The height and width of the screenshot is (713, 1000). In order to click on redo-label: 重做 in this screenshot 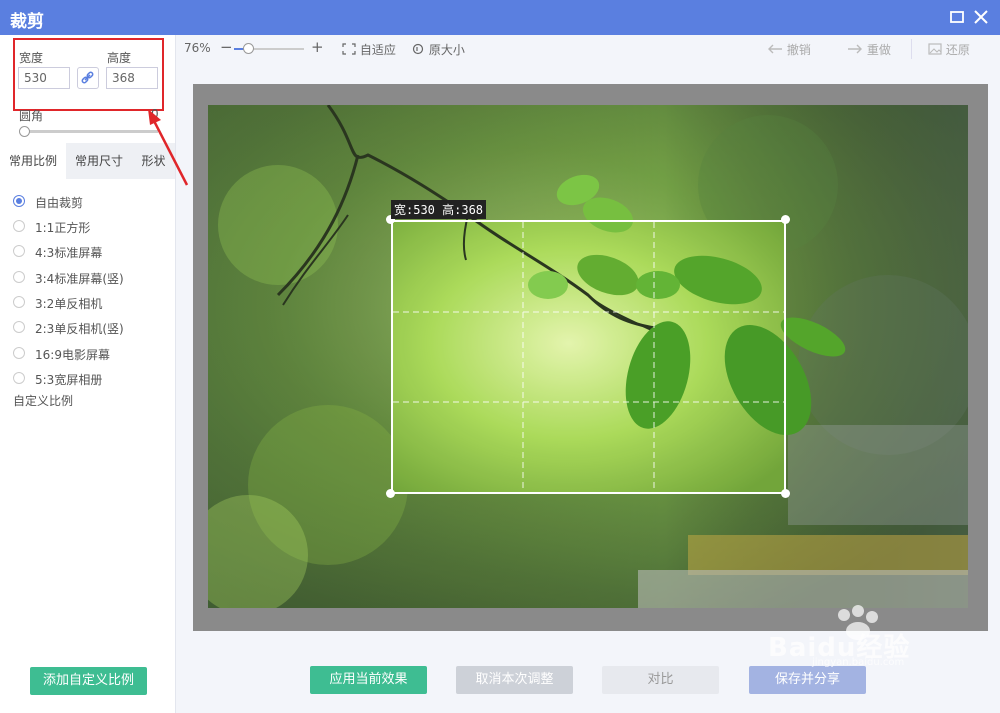, I will do `click(878, 50)`.